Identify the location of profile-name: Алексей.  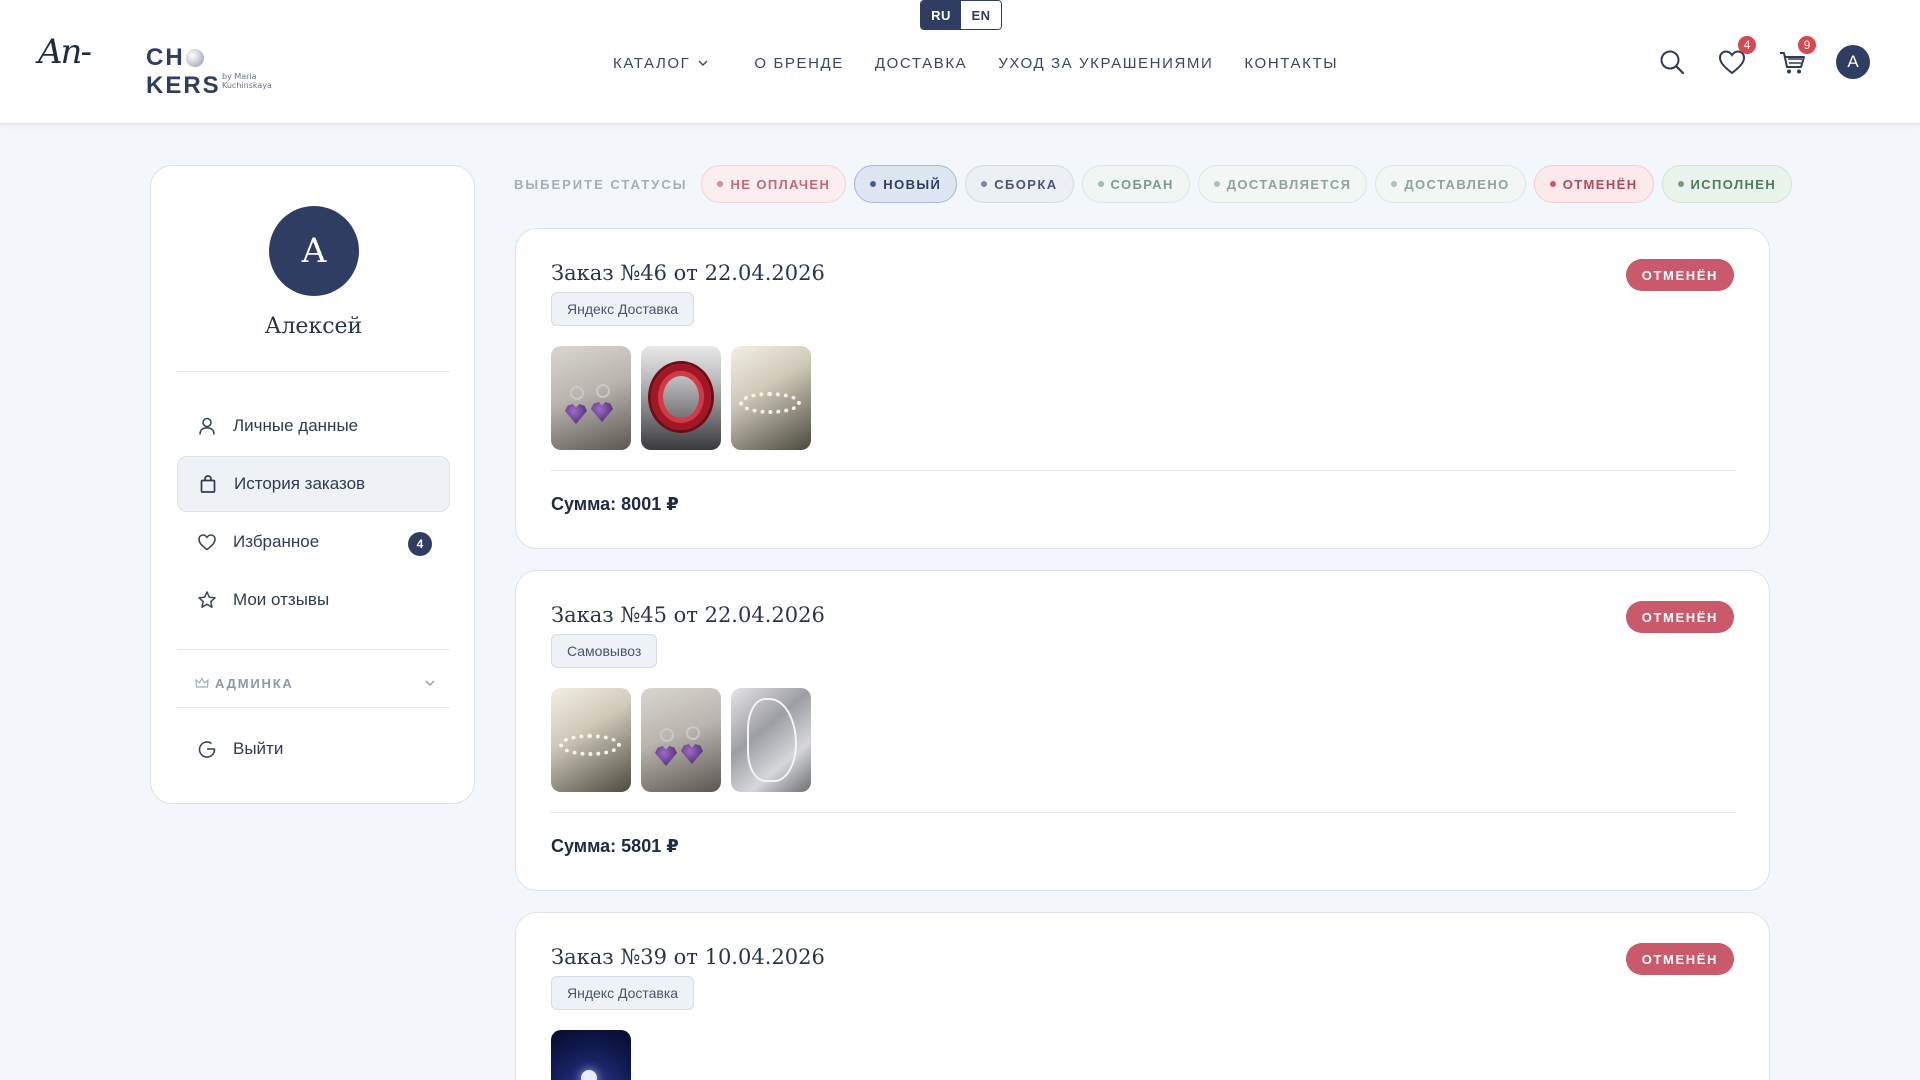
(313, 326).